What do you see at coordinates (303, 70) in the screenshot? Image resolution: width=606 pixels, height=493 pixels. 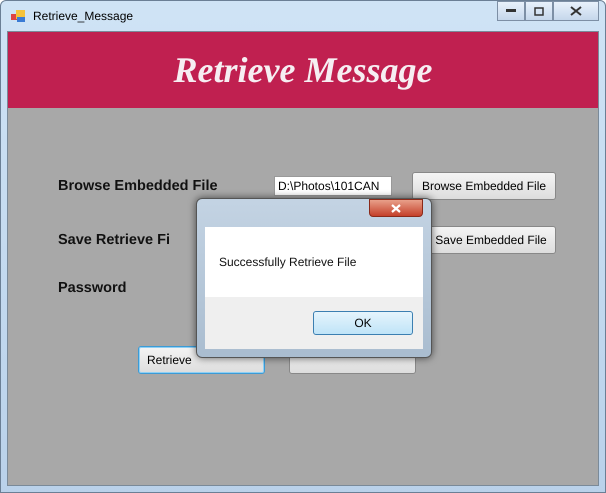 I see `banner-title: Retrieve Message` at bounding box center [303, 70].